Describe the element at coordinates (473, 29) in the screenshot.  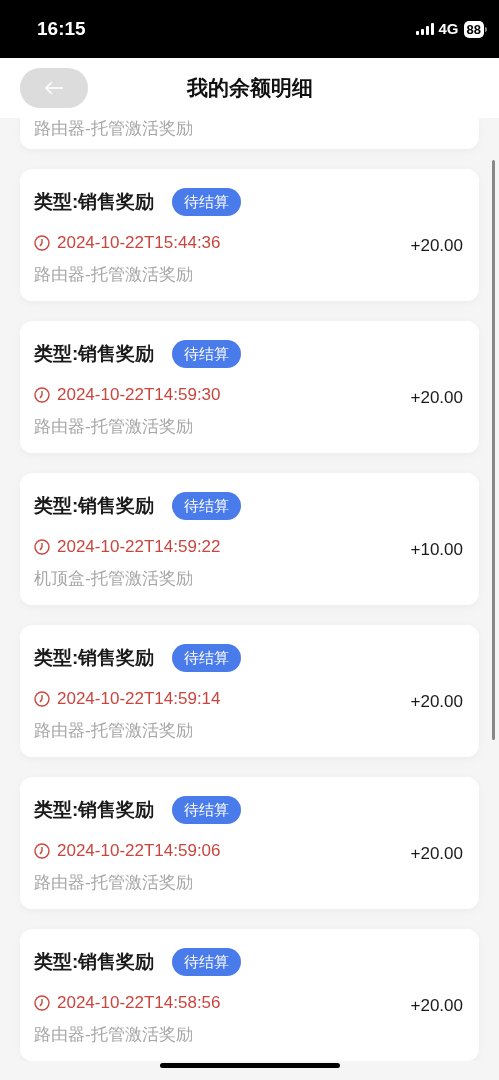
I see `battery-level: 88` at that location.